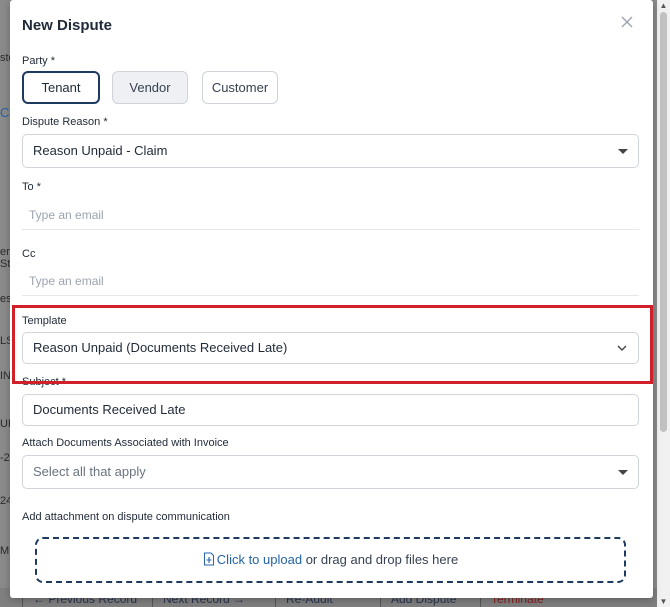 The height and width of the screenshot is (607, 670). I want to click on scrollbar-thumb, so click(663, 222).